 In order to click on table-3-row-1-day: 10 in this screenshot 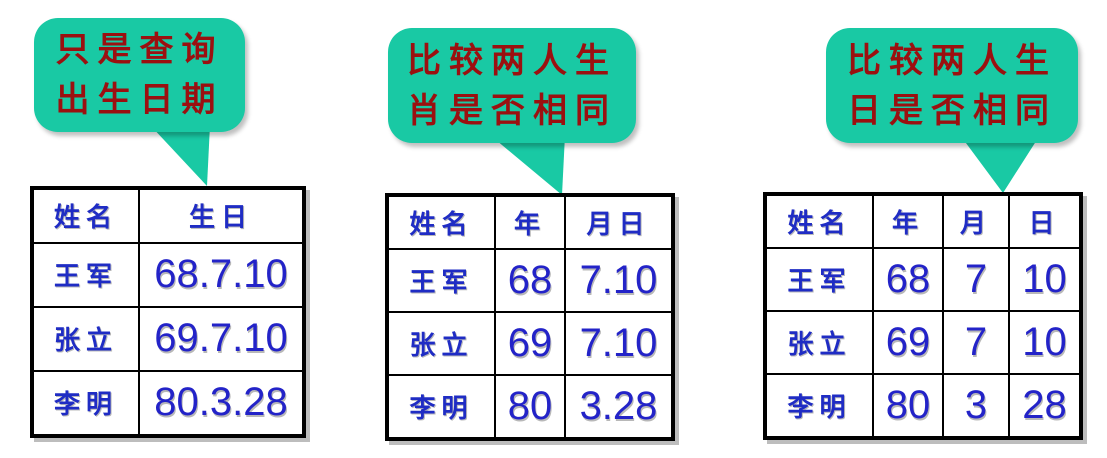, I will do `click(1045, 279)`.